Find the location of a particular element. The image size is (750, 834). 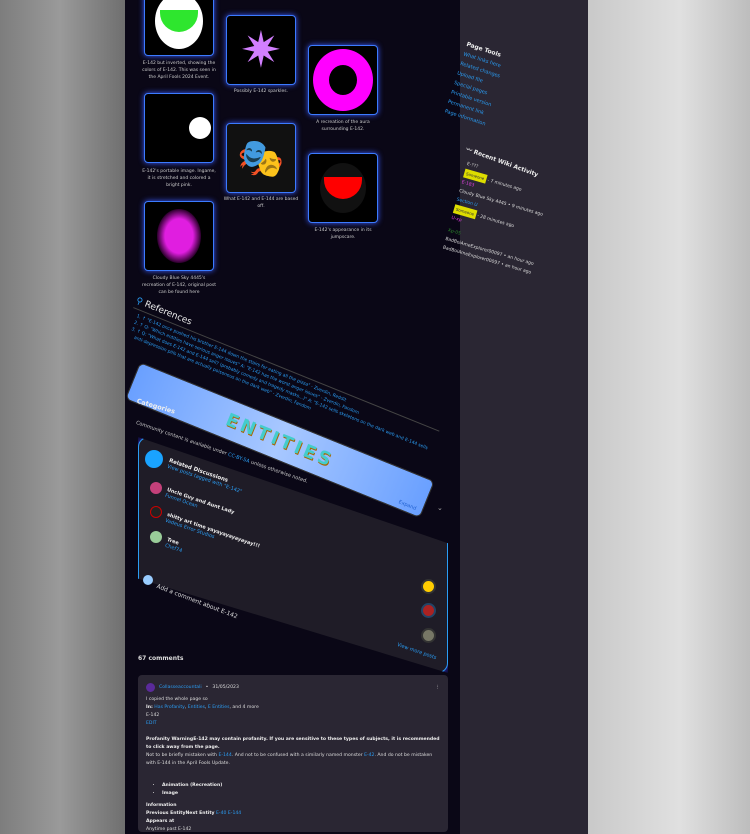

gallery-image-inverted is located at coordinates (179, 28).